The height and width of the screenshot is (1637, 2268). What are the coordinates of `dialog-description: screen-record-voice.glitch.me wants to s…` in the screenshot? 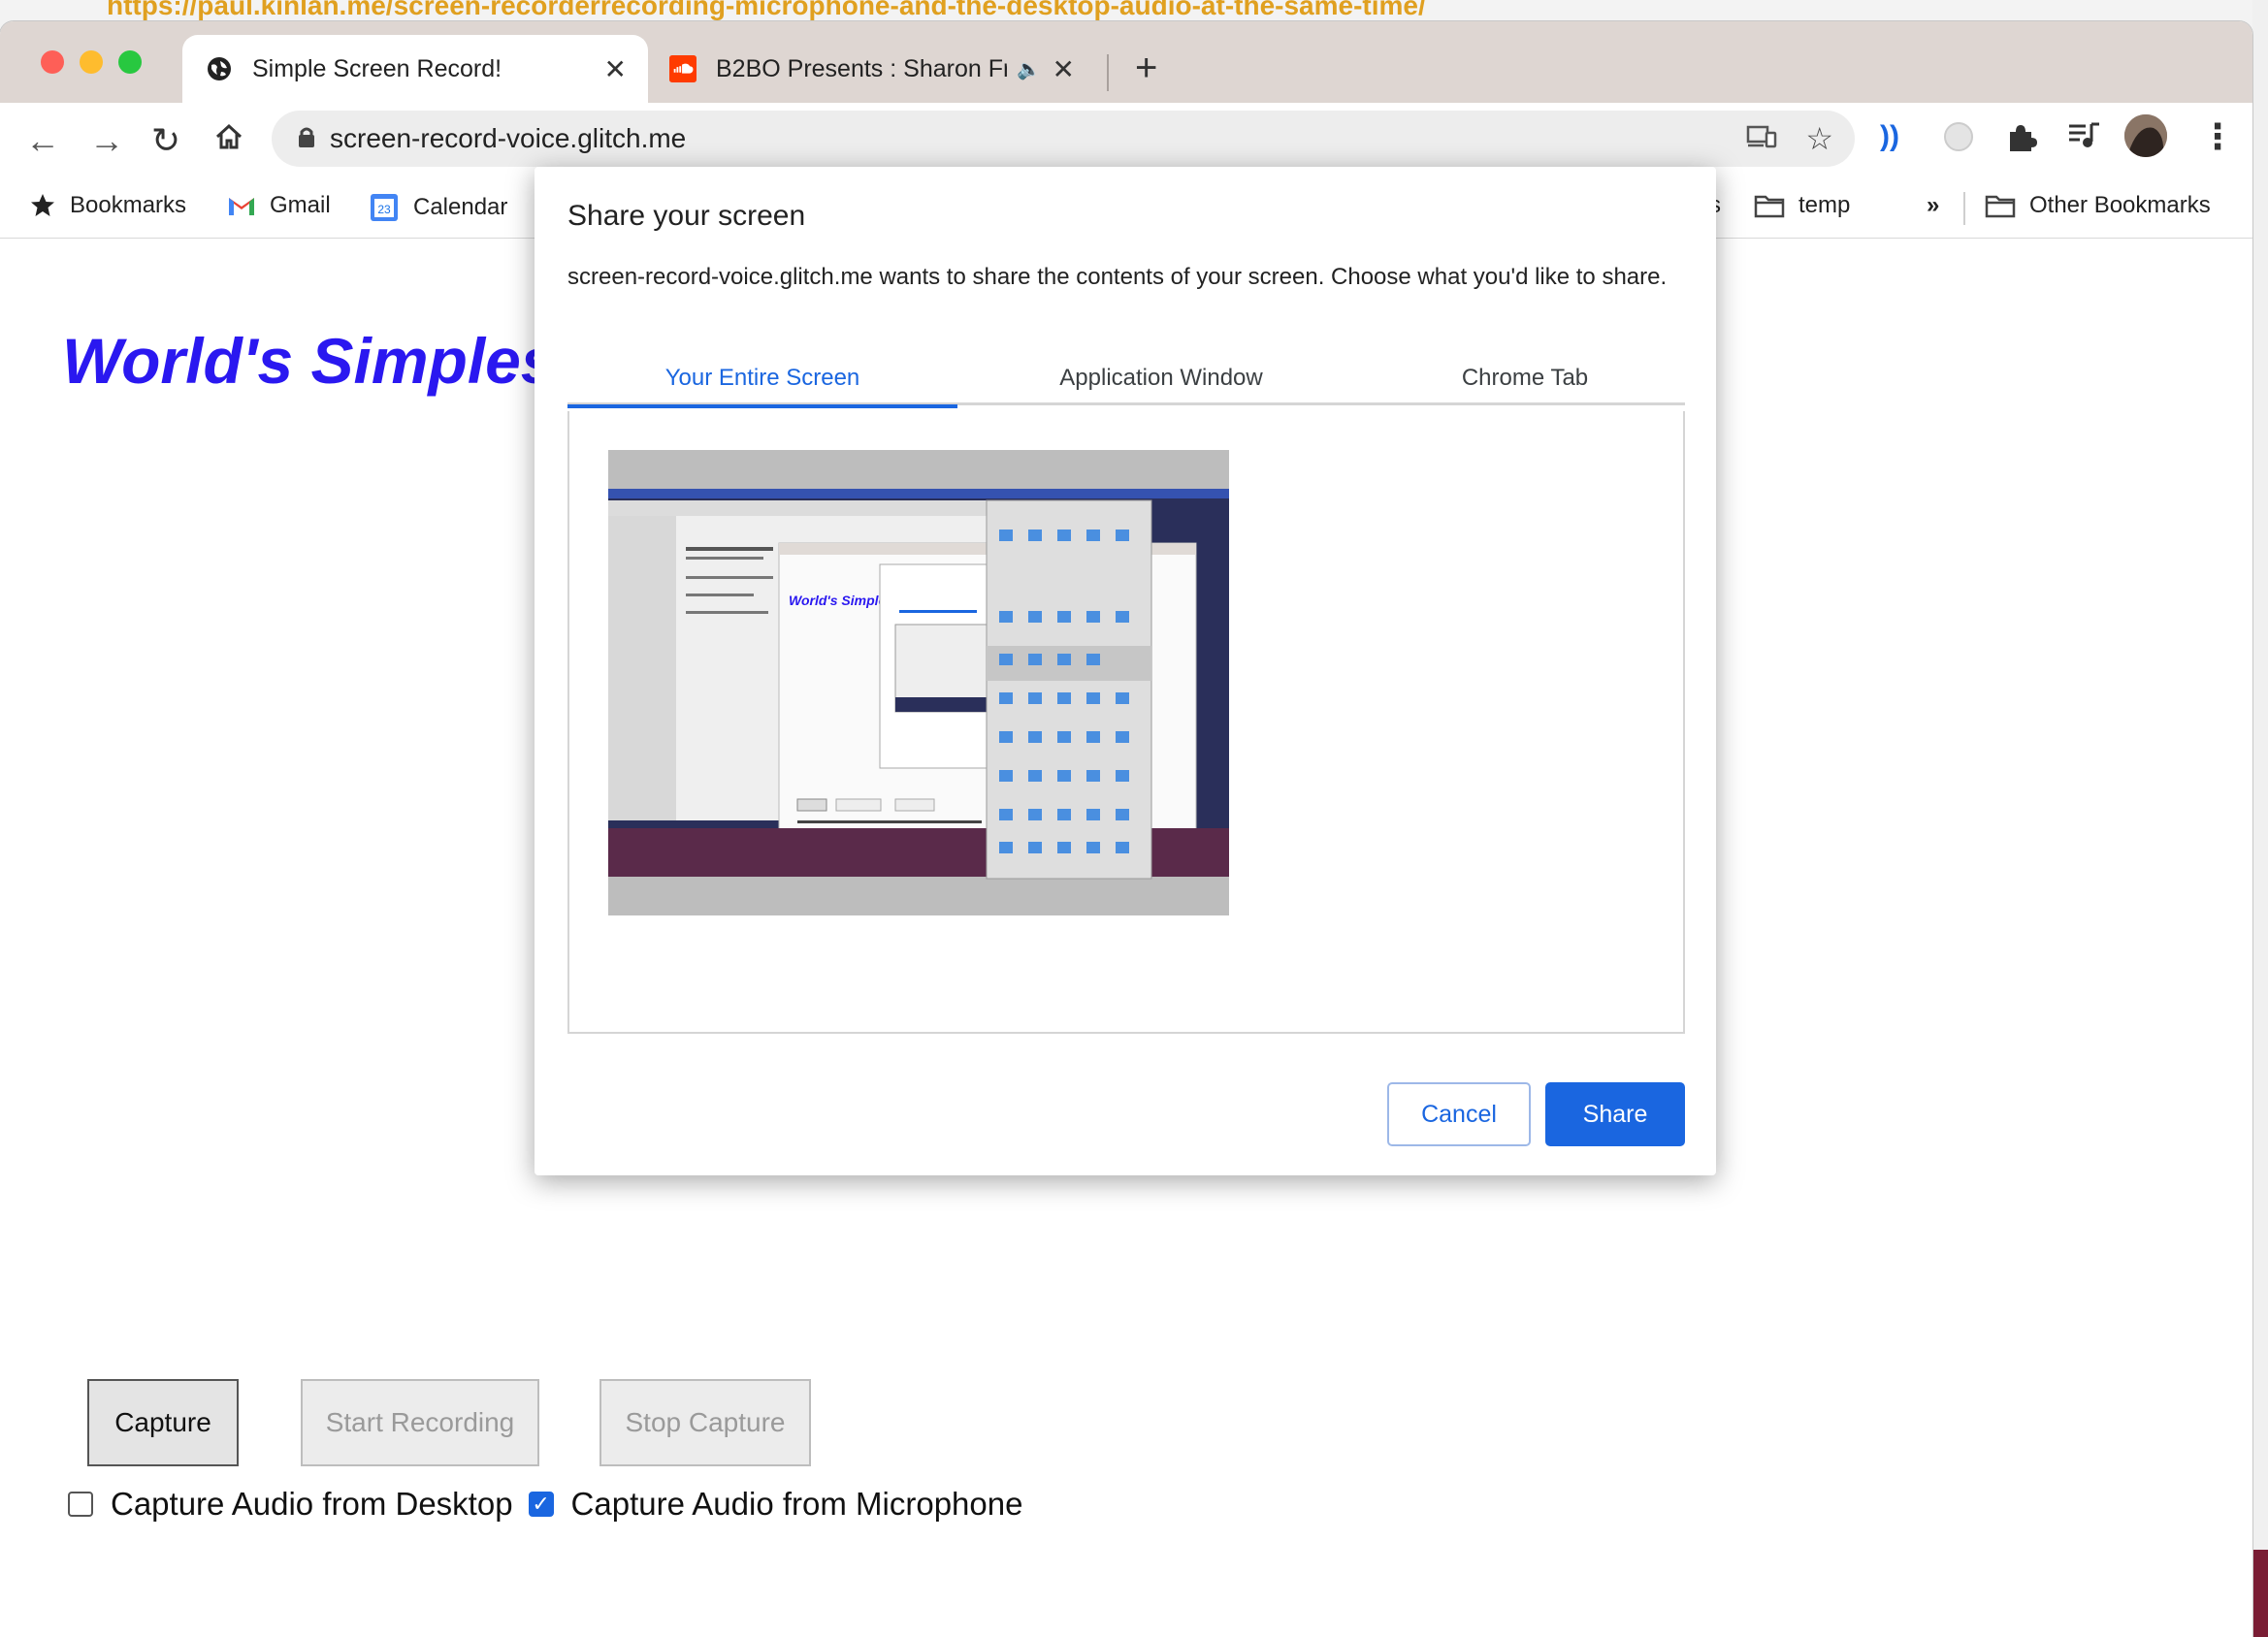 It's located at (1117, 277).